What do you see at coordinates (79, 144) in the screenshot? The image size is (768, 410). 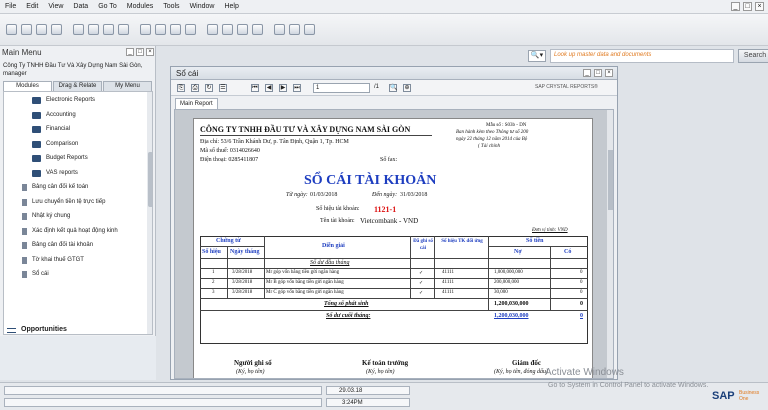 I see `module-item: Comparison` at bounding box center [79, 144].